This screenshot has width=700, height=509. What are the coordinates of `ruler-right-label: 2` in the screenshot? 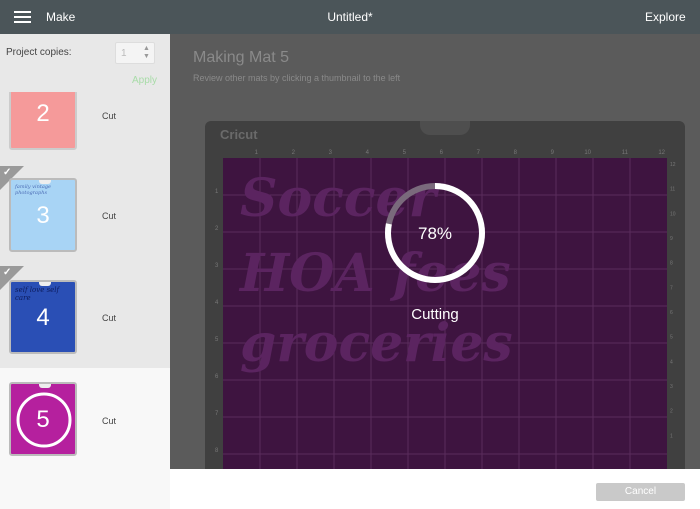 It's located at (671, 412).